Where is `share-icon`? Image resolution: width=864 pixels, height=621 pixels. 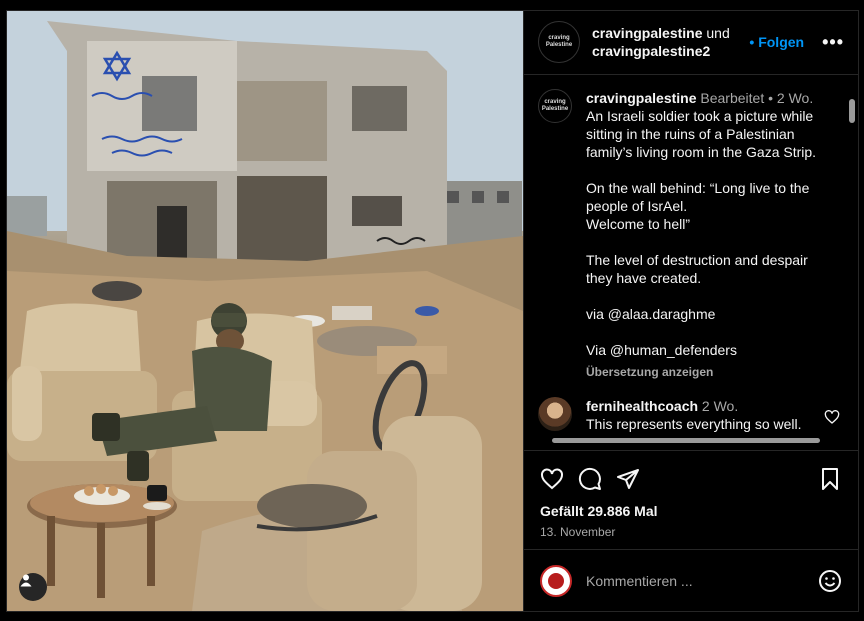 share-icon is located at coordinates (628, 479).